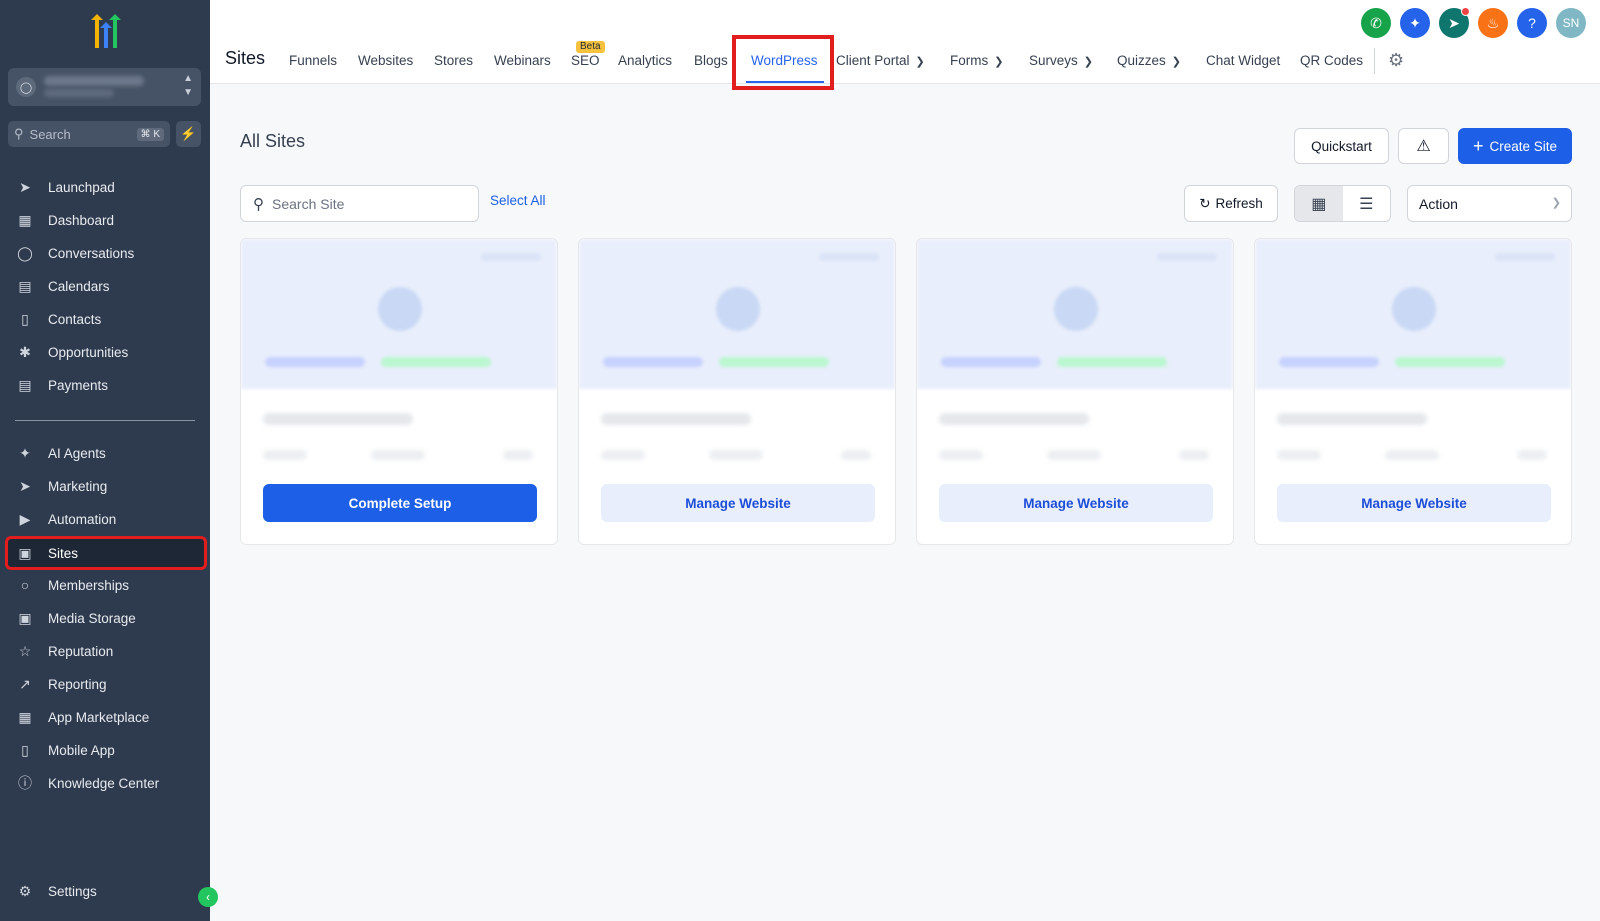  I want to click on site-thumbnail, so click(1413, 314).